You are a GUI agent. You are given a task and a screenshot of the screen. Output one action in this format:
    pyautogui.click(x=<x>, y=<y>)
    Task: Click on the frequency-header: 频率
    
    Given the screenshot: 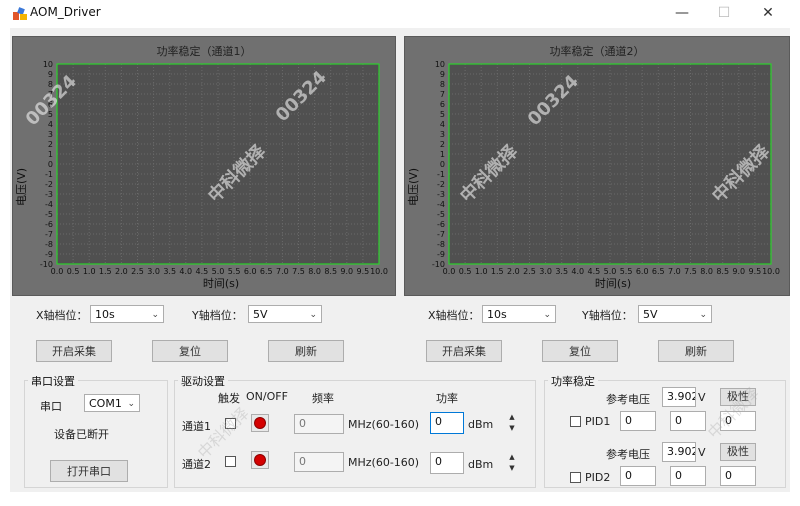 What is the action you would take?
    pyautogui.click(x=323, y=398)
    